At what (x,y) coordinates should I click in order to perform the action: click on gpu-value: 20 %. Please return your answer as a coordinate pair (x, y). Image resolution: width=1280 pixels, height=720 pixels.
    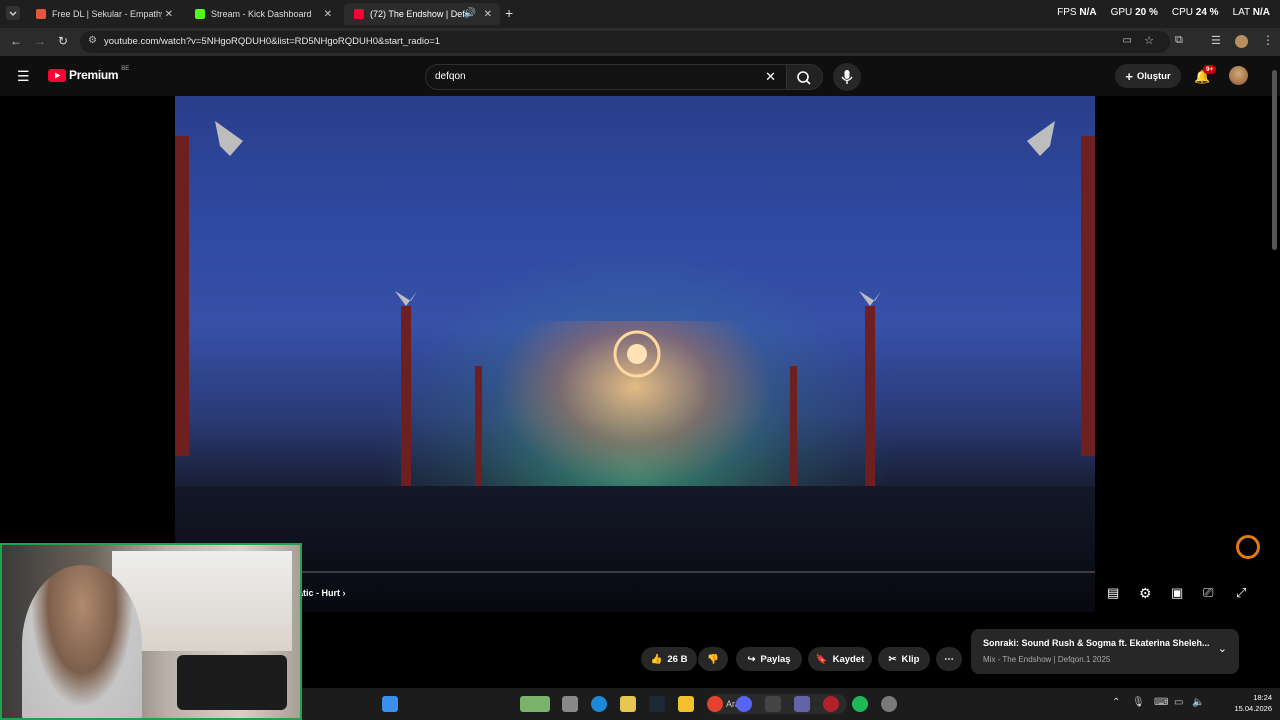
    Looking at the image, I should click on (1146, 12).